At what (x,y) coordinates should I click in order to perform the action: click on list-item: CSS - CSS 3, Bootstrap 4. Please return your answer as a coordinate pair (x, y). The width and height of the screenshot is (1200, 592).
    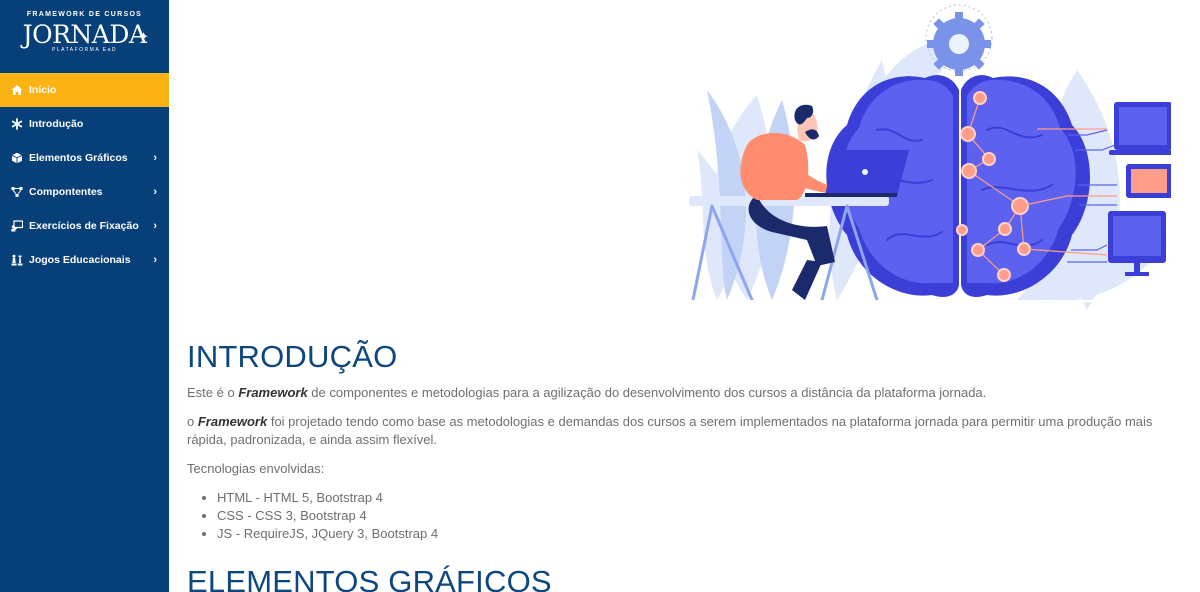
    Looking at the image, I should click on (697, 516).